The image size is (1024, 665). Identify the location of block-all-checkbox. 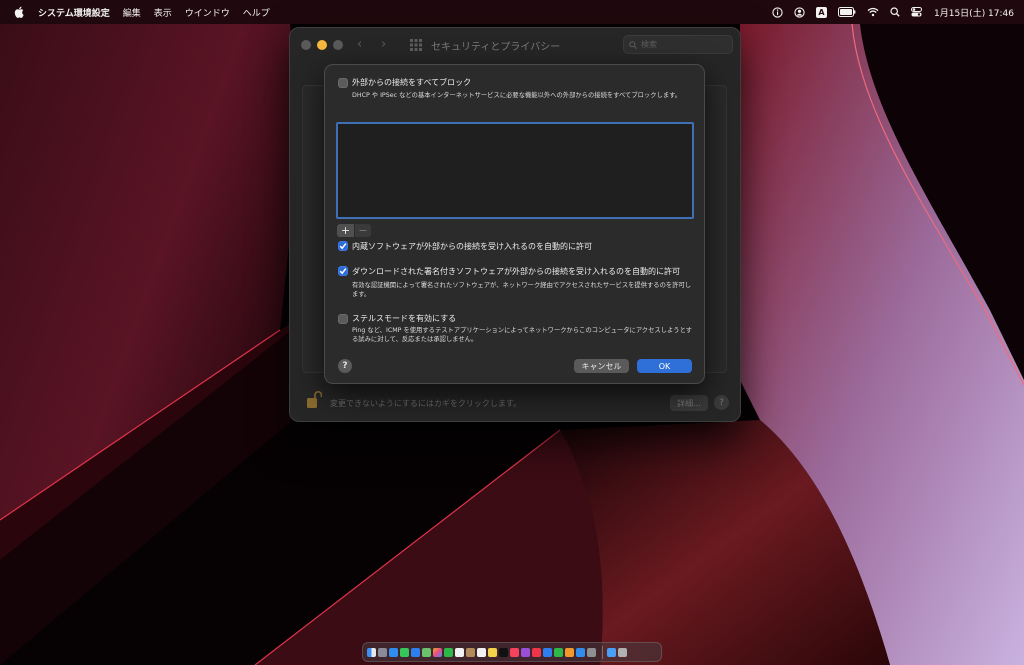
(343, 83).